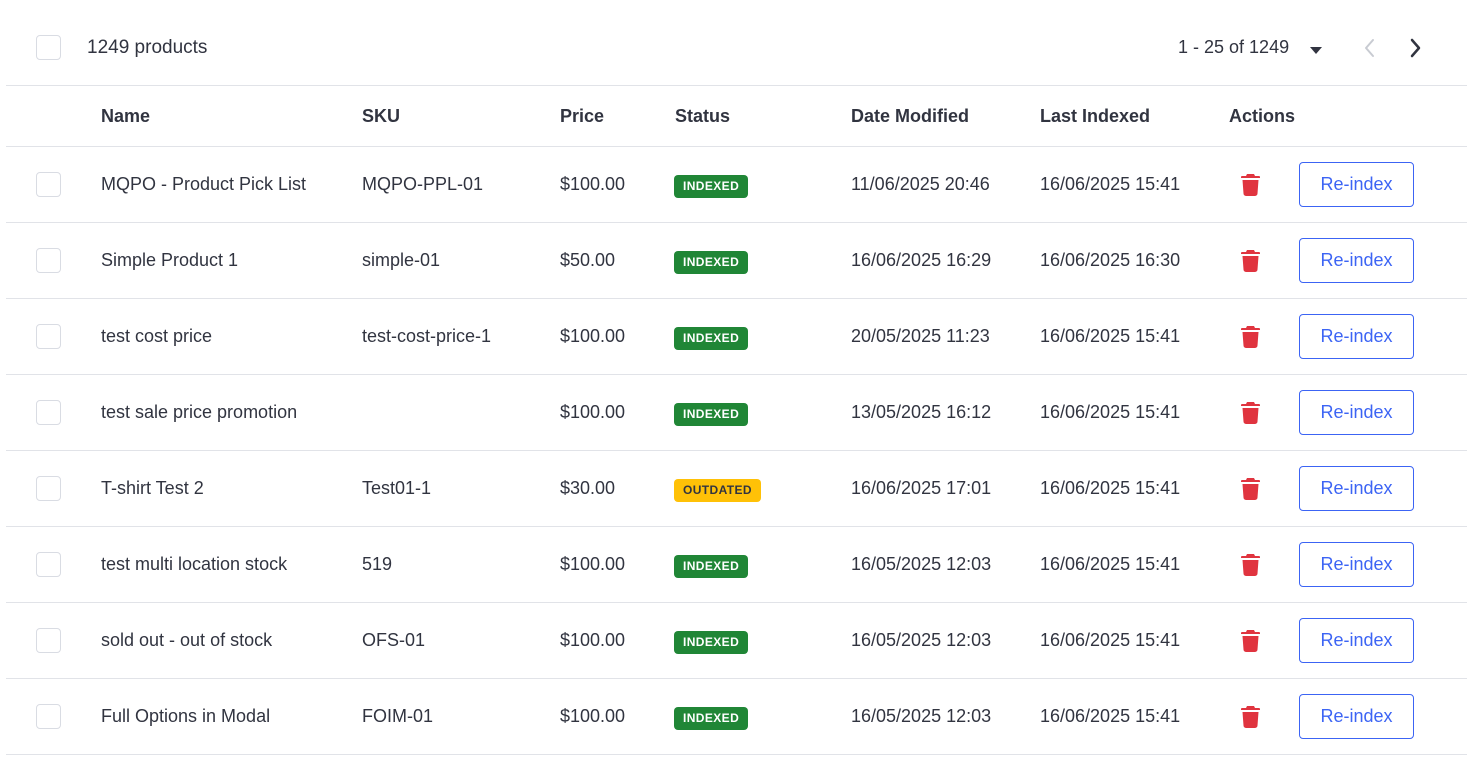  What do you see at coordinates (588, 488) in the screenshot?
I see `product-price: $30.00` at bounding box center [588, 488].